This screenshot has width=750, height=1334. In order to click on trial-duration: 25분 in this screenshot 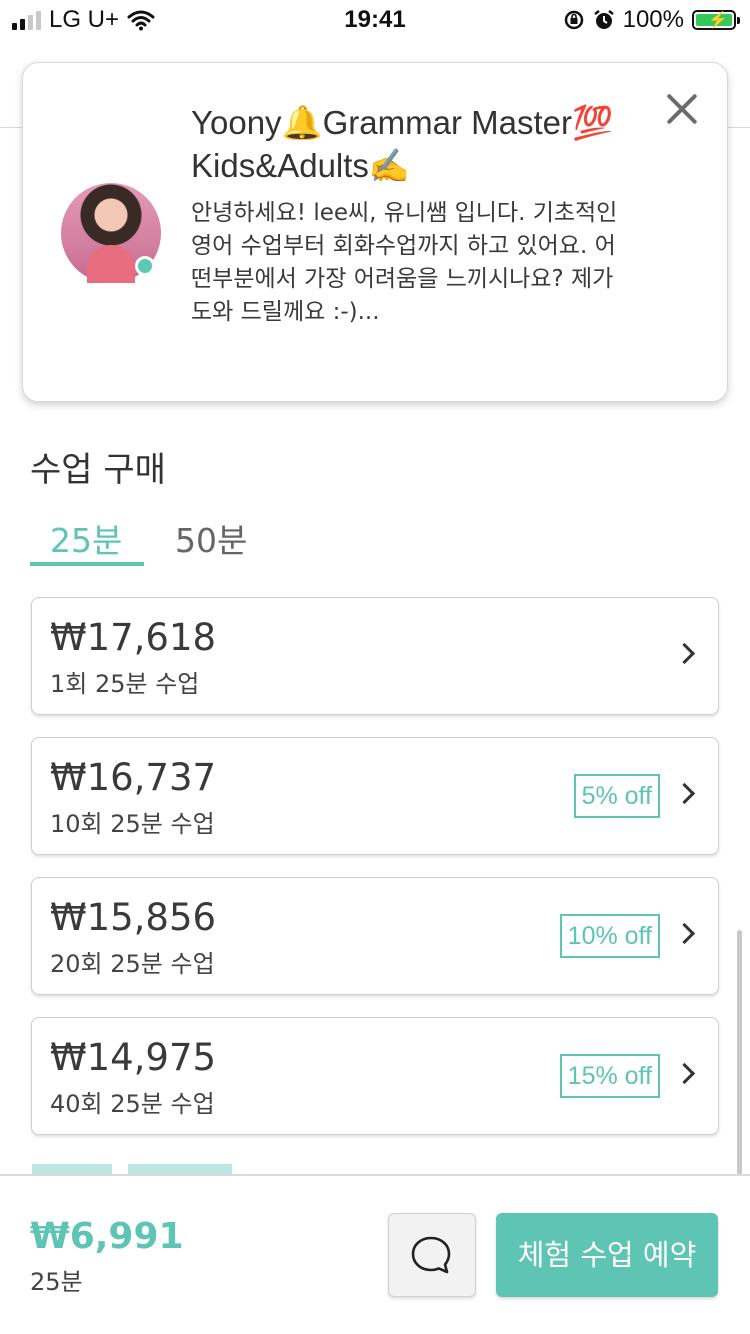, I will do `click(56, 1282)`.